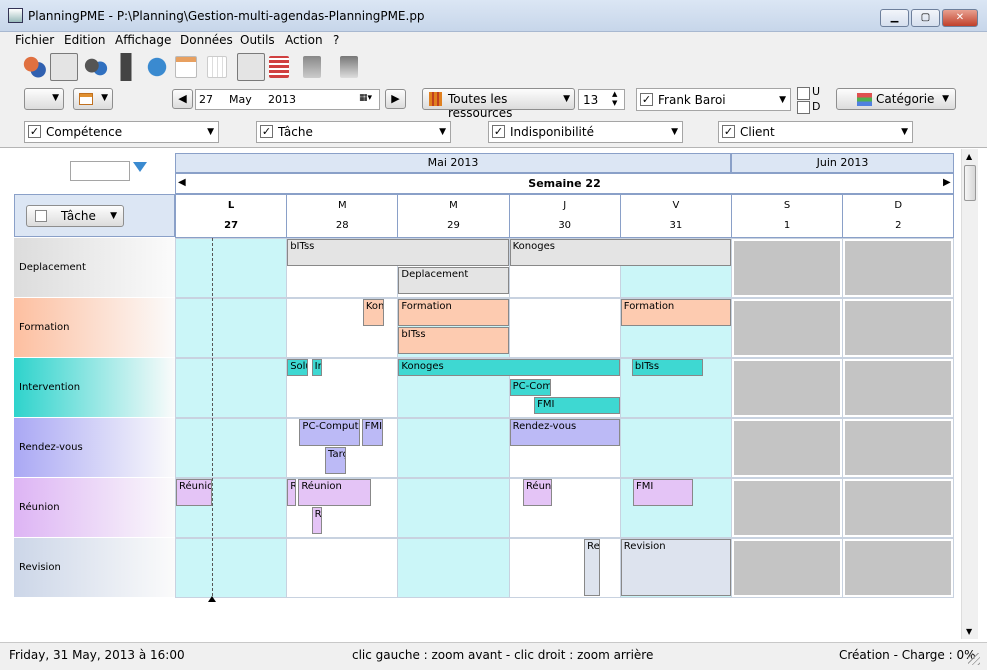 The height and width of the screenshot is (670, 987). I want to click on display-dropdown: ▼, so click(93, 99).